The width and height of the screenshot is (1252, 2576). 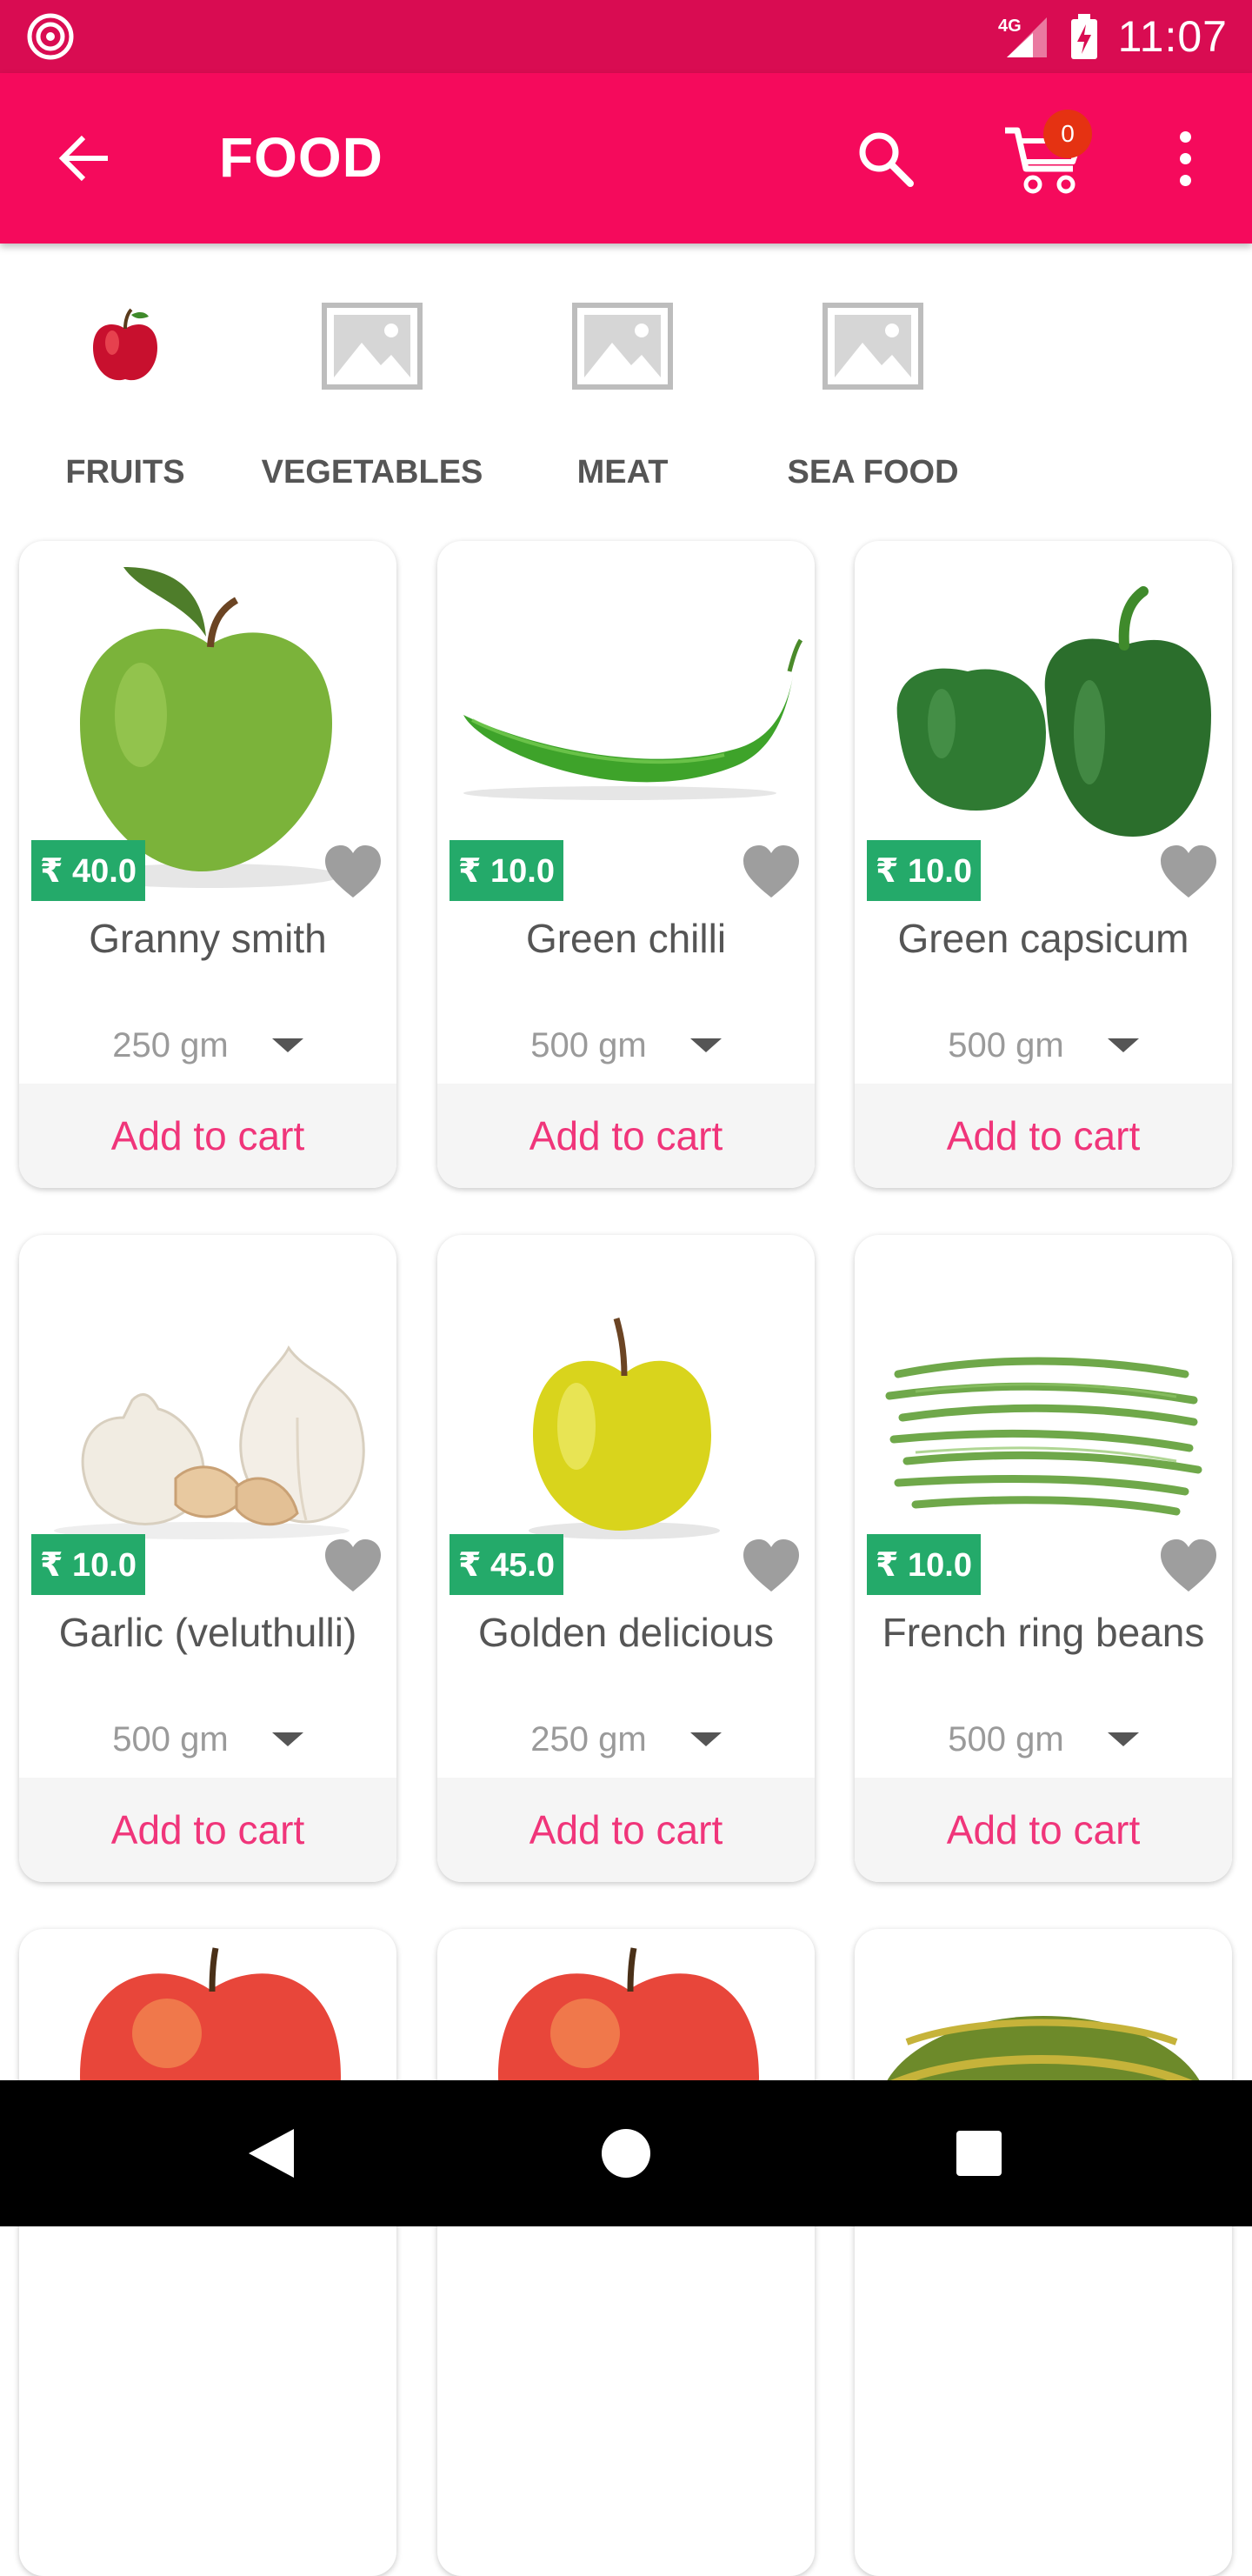 I want to click on price-badge: ₹ 45.0, so click(x=507, y=1565).